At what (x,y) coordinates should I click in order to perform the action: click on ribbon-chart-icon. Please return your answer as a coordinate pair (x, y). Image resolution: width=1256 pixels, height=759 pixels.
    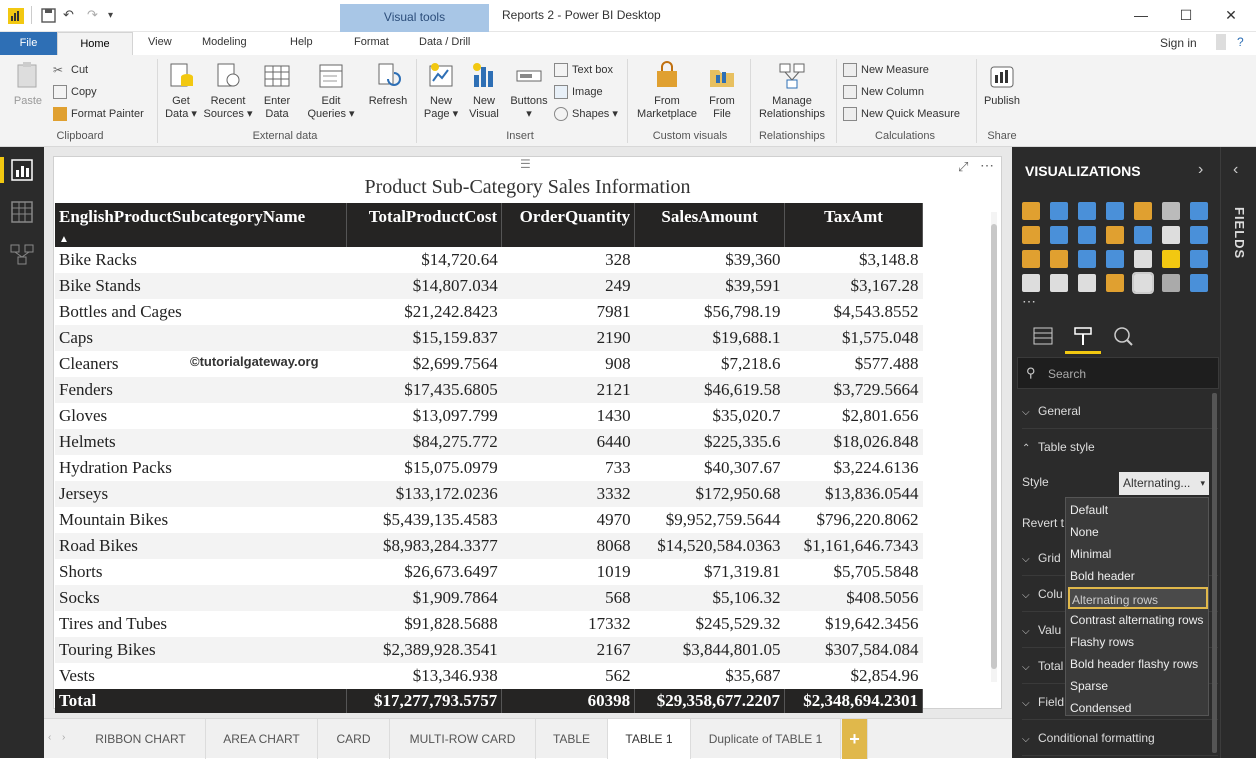
    Looking at the image, I should click on (1143, 235).